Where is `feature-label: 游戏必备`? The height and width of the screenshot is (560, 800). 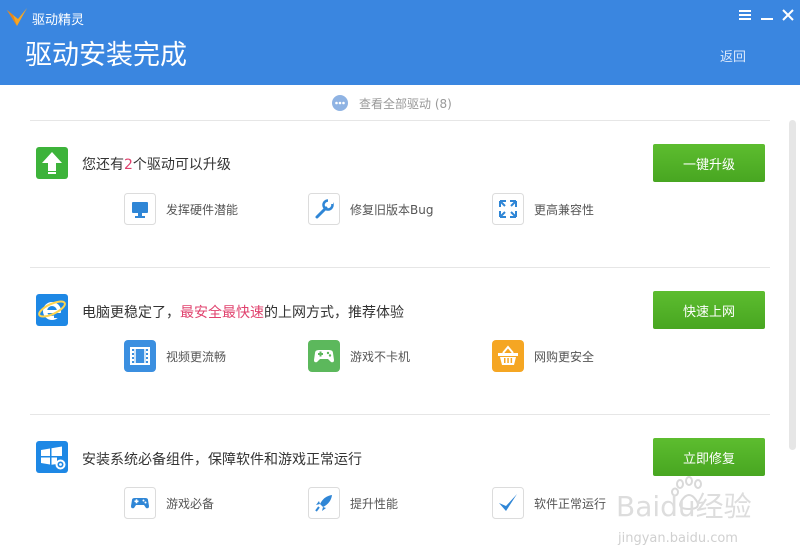 feature-label: 游戏必备 is located at coordinates (190, 504).